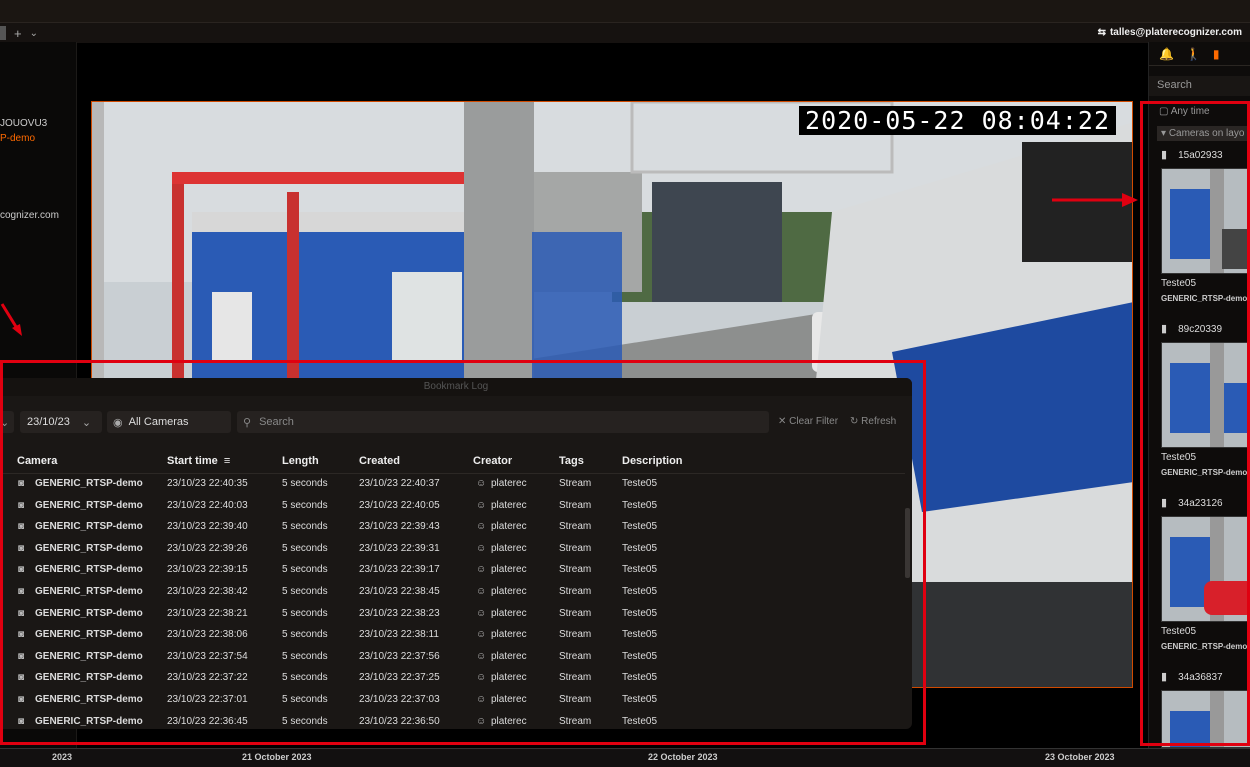 The height and width of the screenshot is (767, 1250). Describe the element at coordinates (1216, 54) in the screenshot. I see `bookmark-tab-icon: ▮` at that location.